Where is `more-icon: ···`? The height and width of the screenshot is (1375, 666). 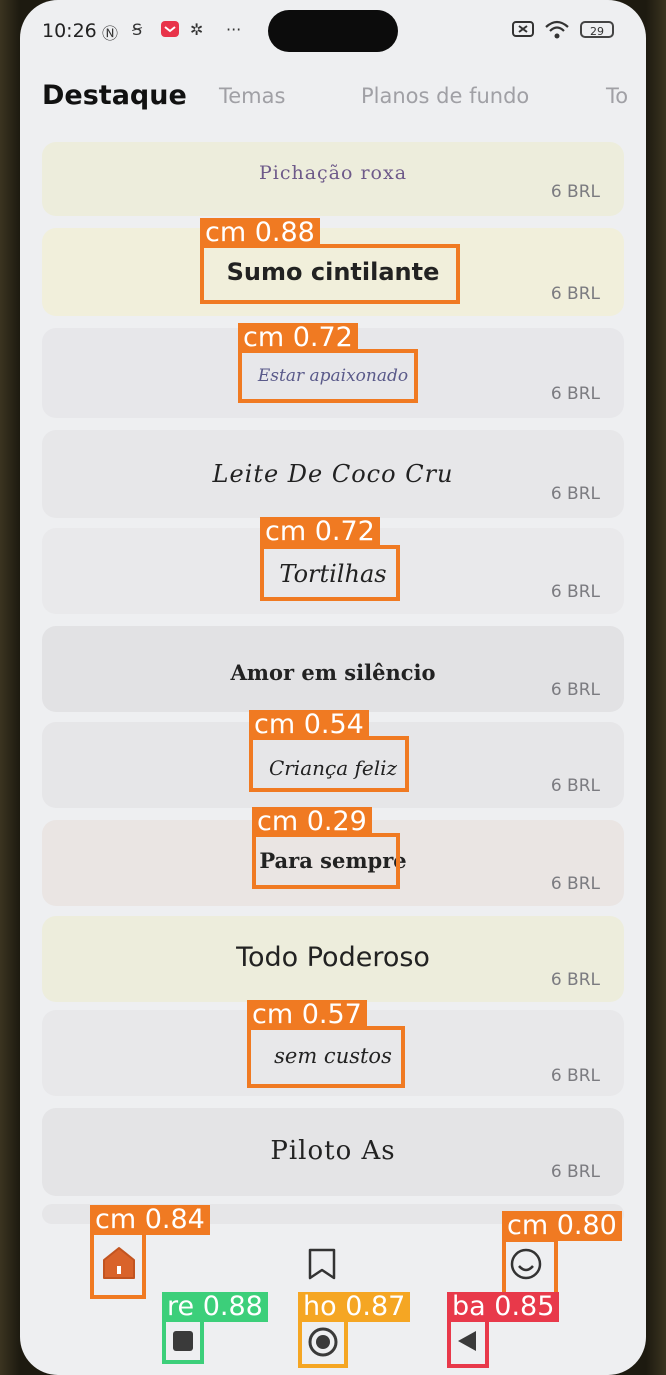 more-icon: ··· is located at coordinates (234, 29).